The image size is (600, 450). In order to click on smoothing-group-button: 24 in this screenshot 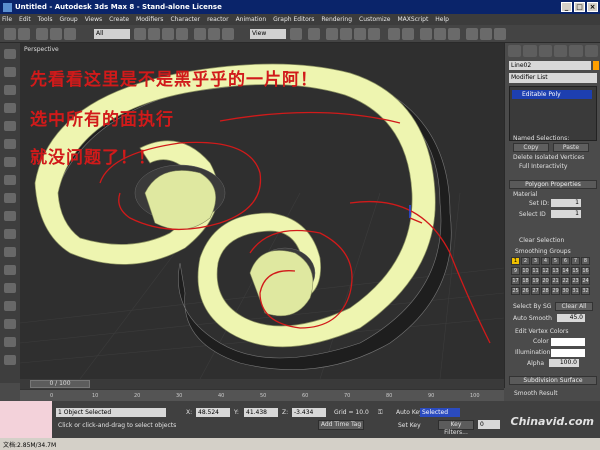, I will do `click(585, 281)`.